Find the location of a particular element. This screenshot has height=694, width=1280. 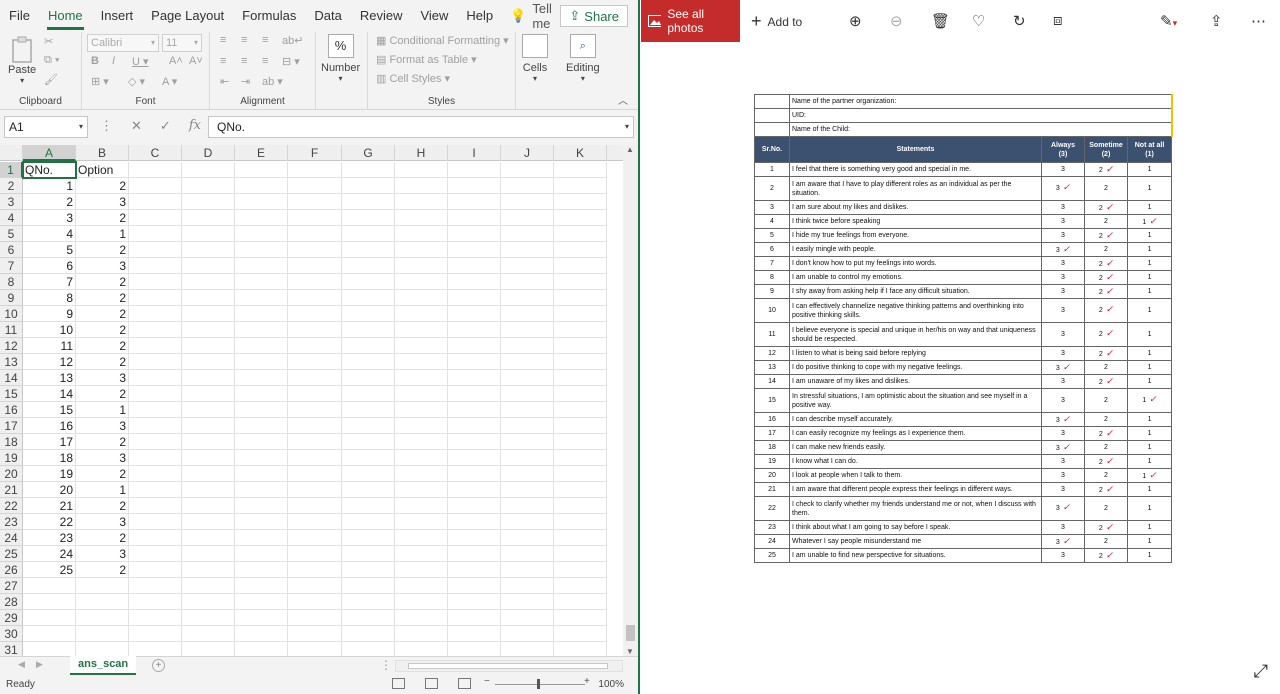

cell-k27 is located at coordinates (580, 586).